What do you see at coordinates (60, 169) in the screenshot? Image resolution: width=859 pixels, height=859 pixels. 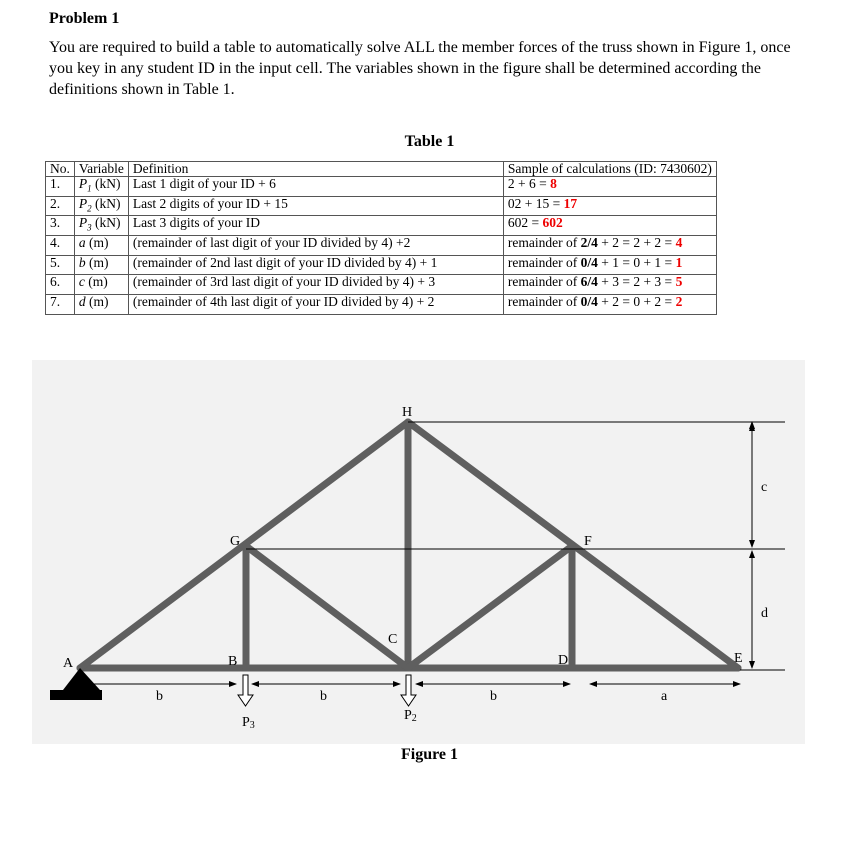 I see `header-no: No.` at bounding box center [60, 169].